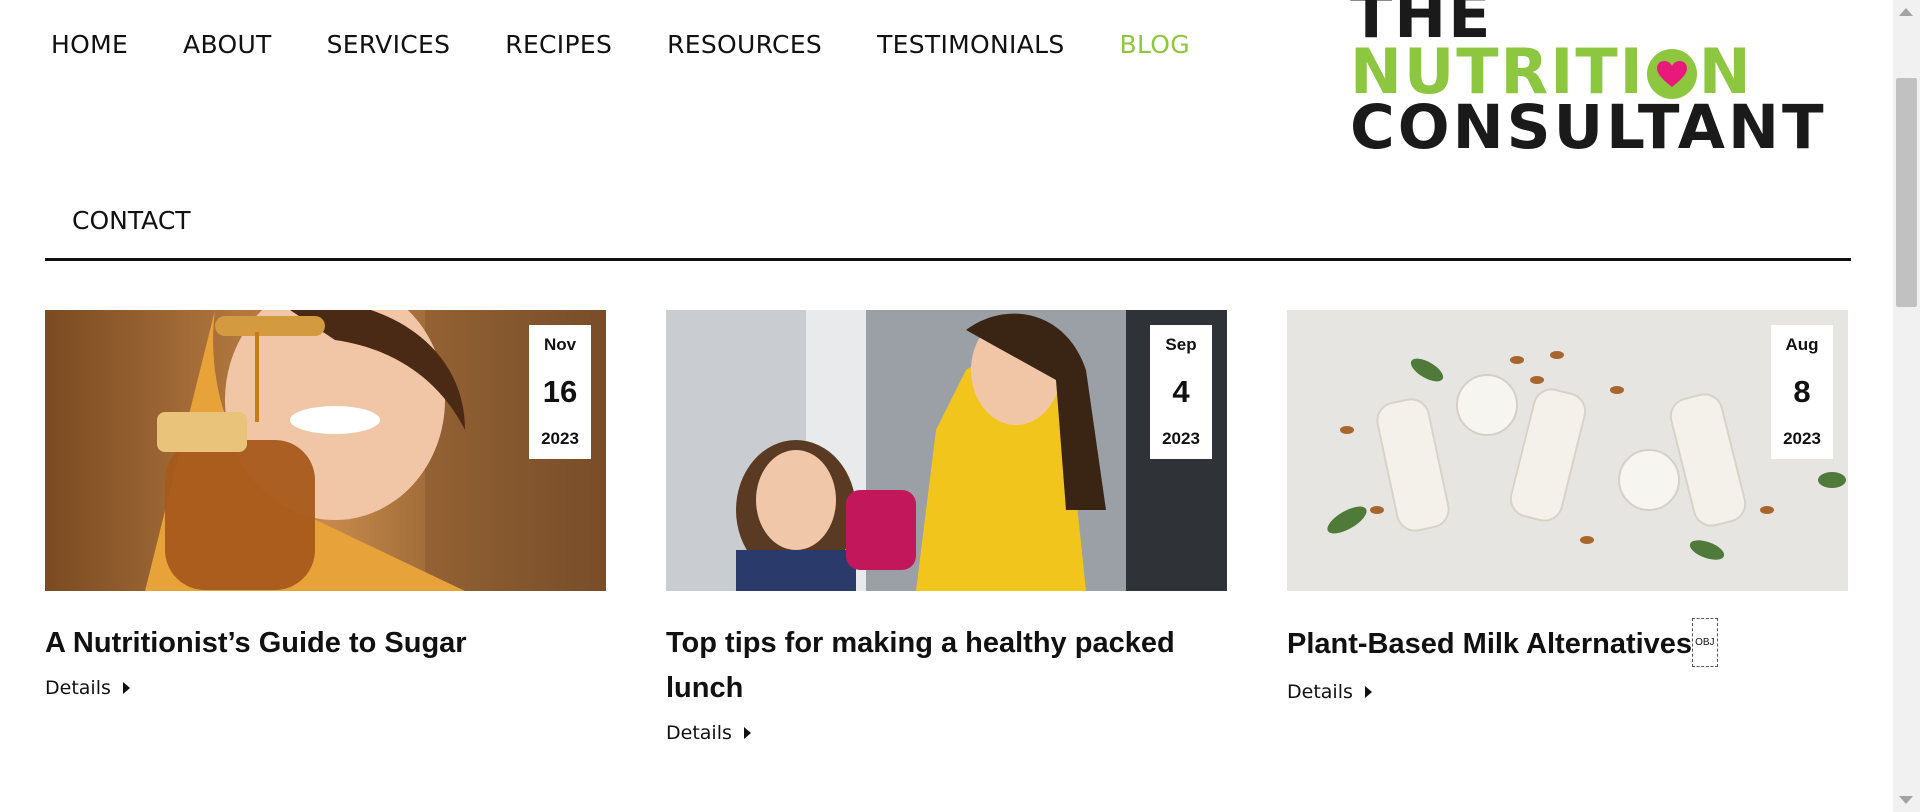 The image size is (1920, 812). Describe the element at coordinates (970, 45) in the screenshot. I see `nav-testimonials: TESTIMONIALS` at that location.